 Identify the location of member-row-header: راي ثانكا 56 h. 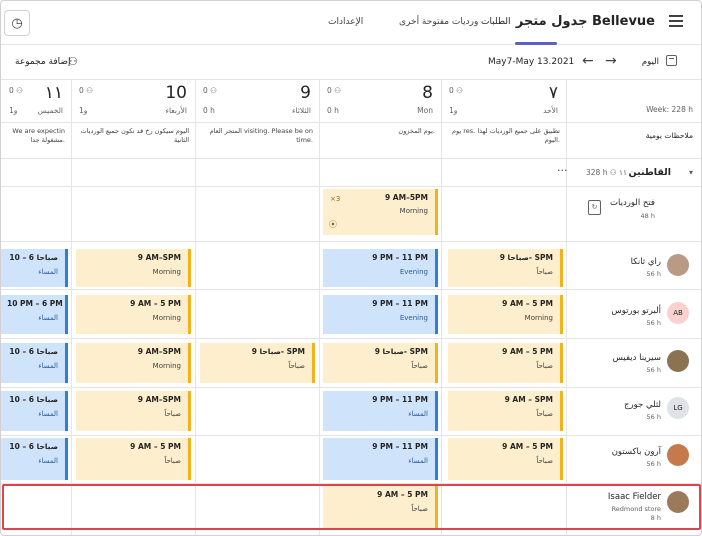
(632, 265).